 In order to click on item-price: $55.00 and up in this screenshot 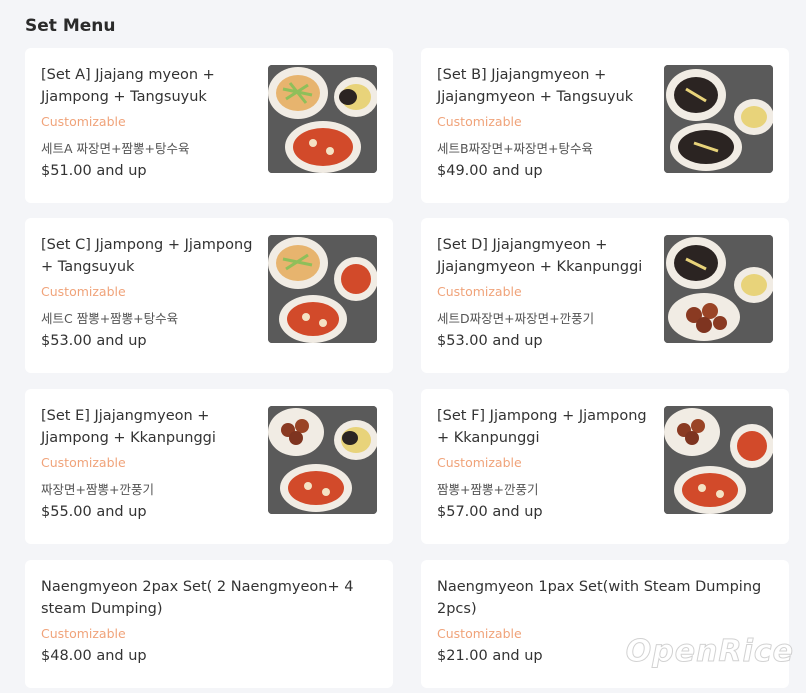, I will do `click(94, 512)`.